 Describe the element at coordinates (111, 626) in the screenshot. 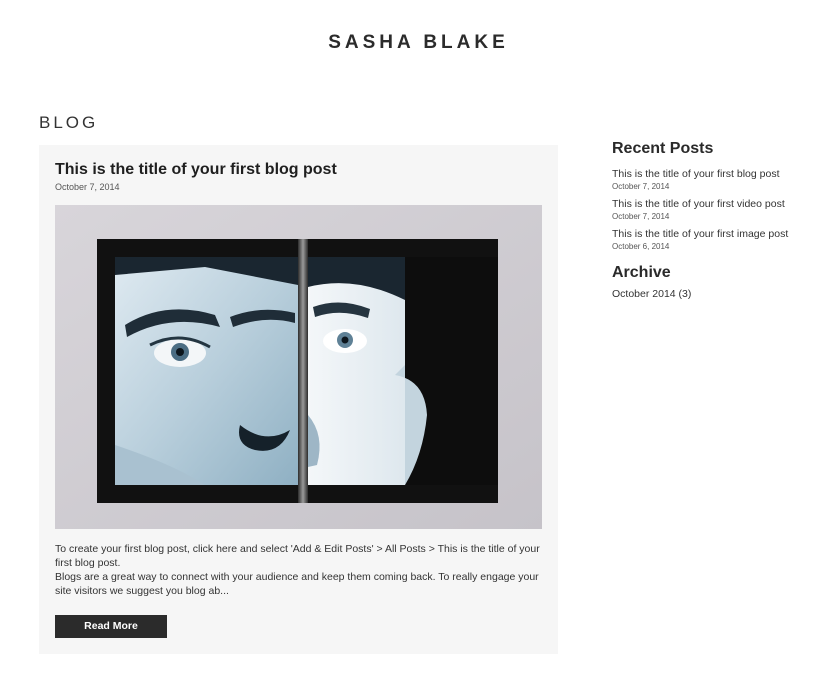

I see `read-more-button: Read More` at that location.